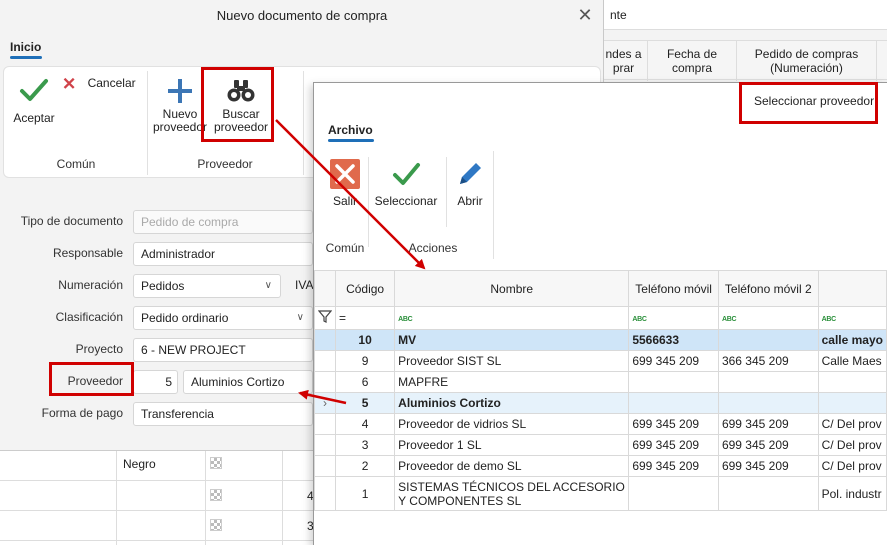 The width and height of the screenshot is (887, 545). Describe the element at coordinates (185, 318) in the screenshot. I see `classification-value: Pedido ordinario` at that location.